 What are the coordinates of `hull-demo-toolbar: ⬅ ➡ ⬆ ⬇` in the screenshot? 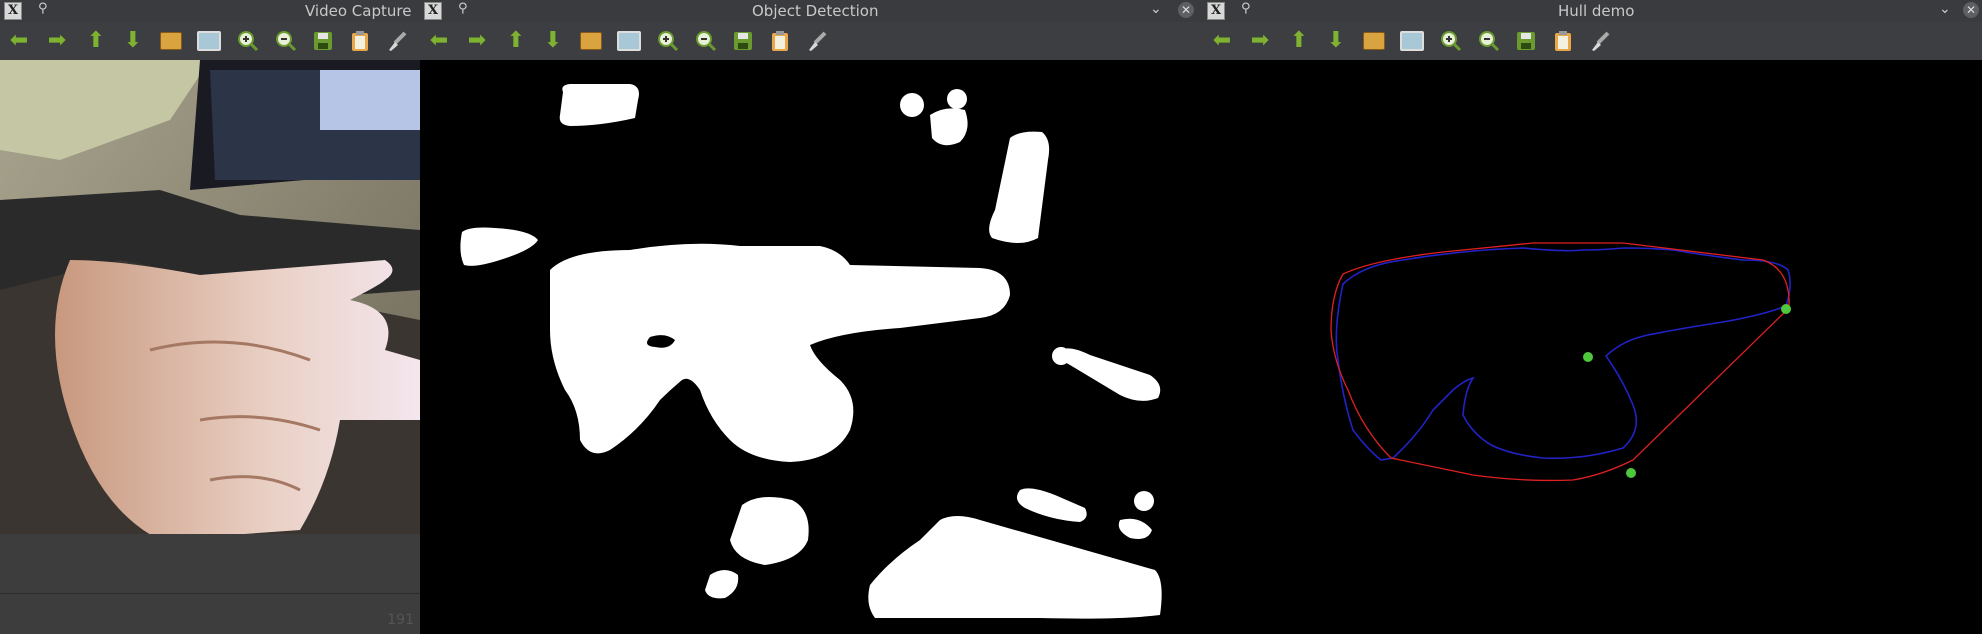 It's located at (1592, 41).